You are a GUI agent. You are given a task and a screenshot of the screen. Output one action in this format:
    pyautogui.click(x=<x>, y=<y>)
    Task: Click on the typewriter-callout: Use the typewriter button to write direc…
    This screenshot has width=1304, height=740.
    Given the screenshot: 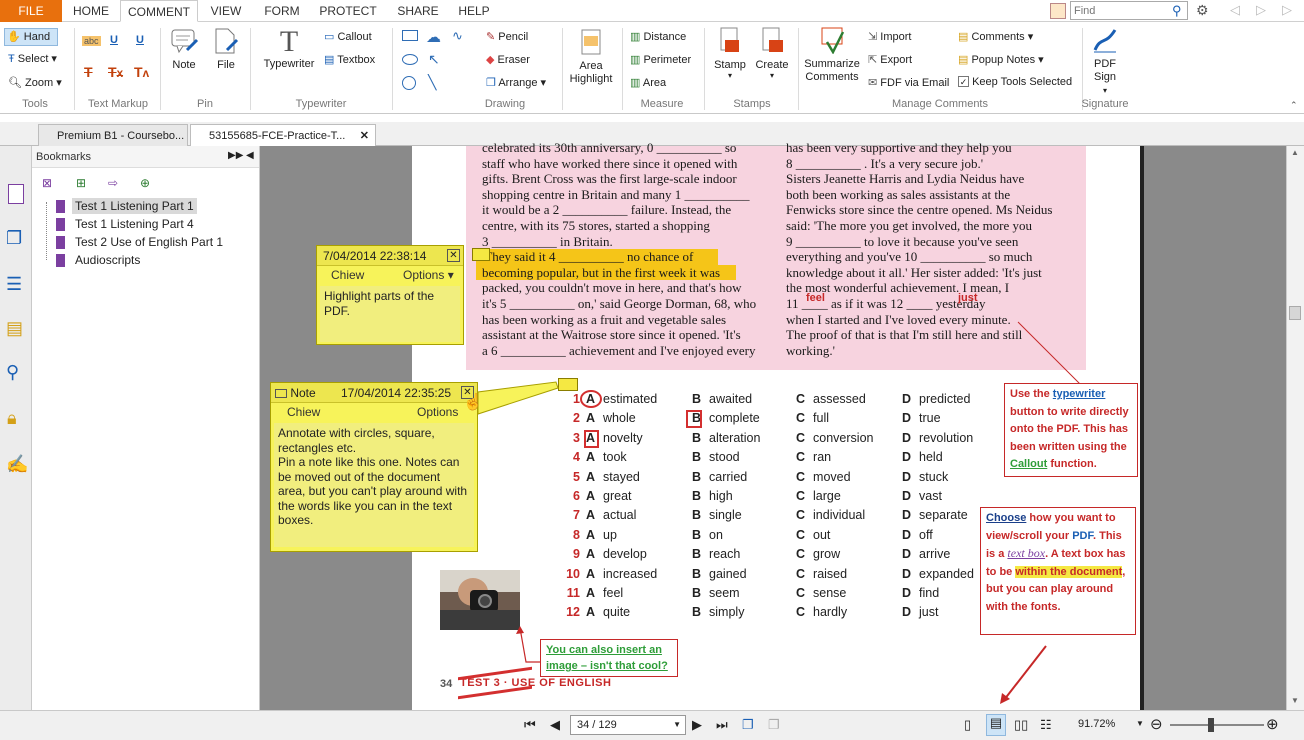 What is the action you would take?
    pyautogui.click(x=1071, y=430)
    